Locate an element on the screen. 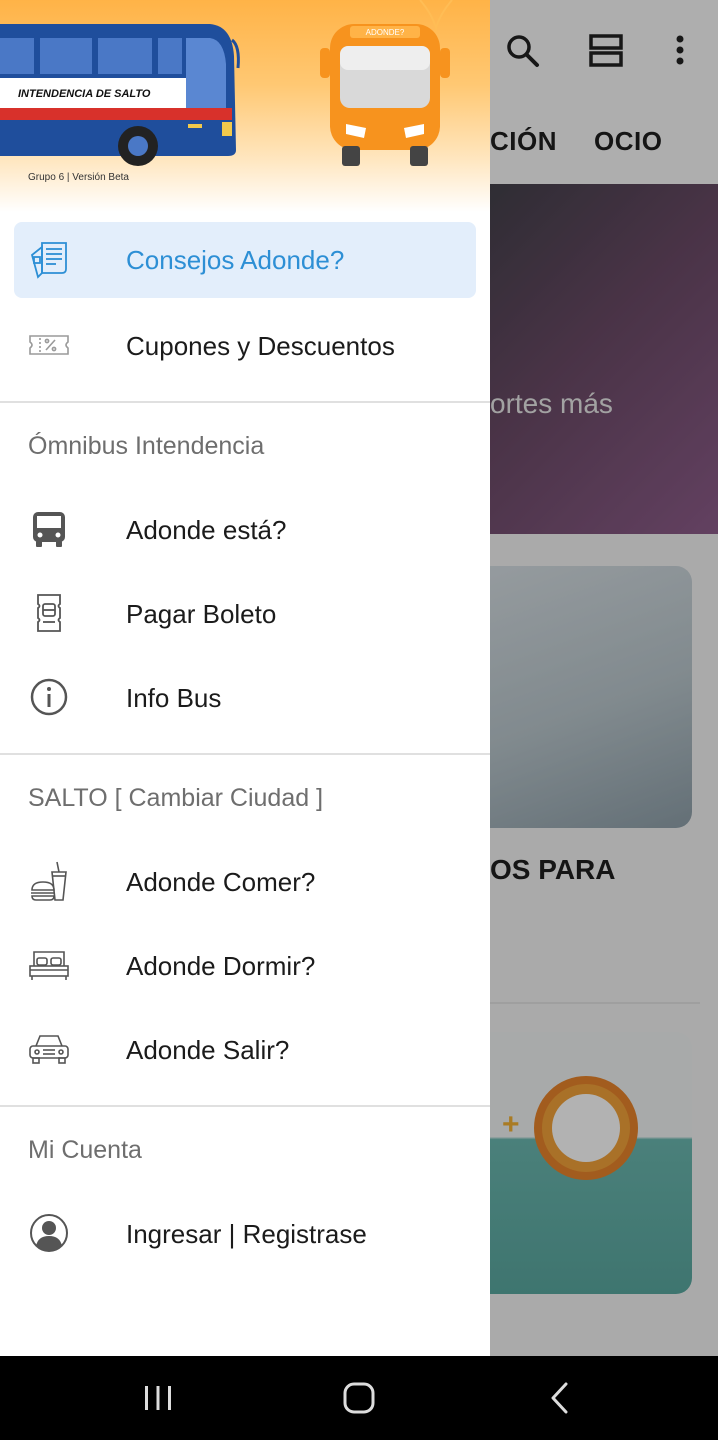  menu-item-label: Cupones y Descuentos is located at coordinates (260, 346).